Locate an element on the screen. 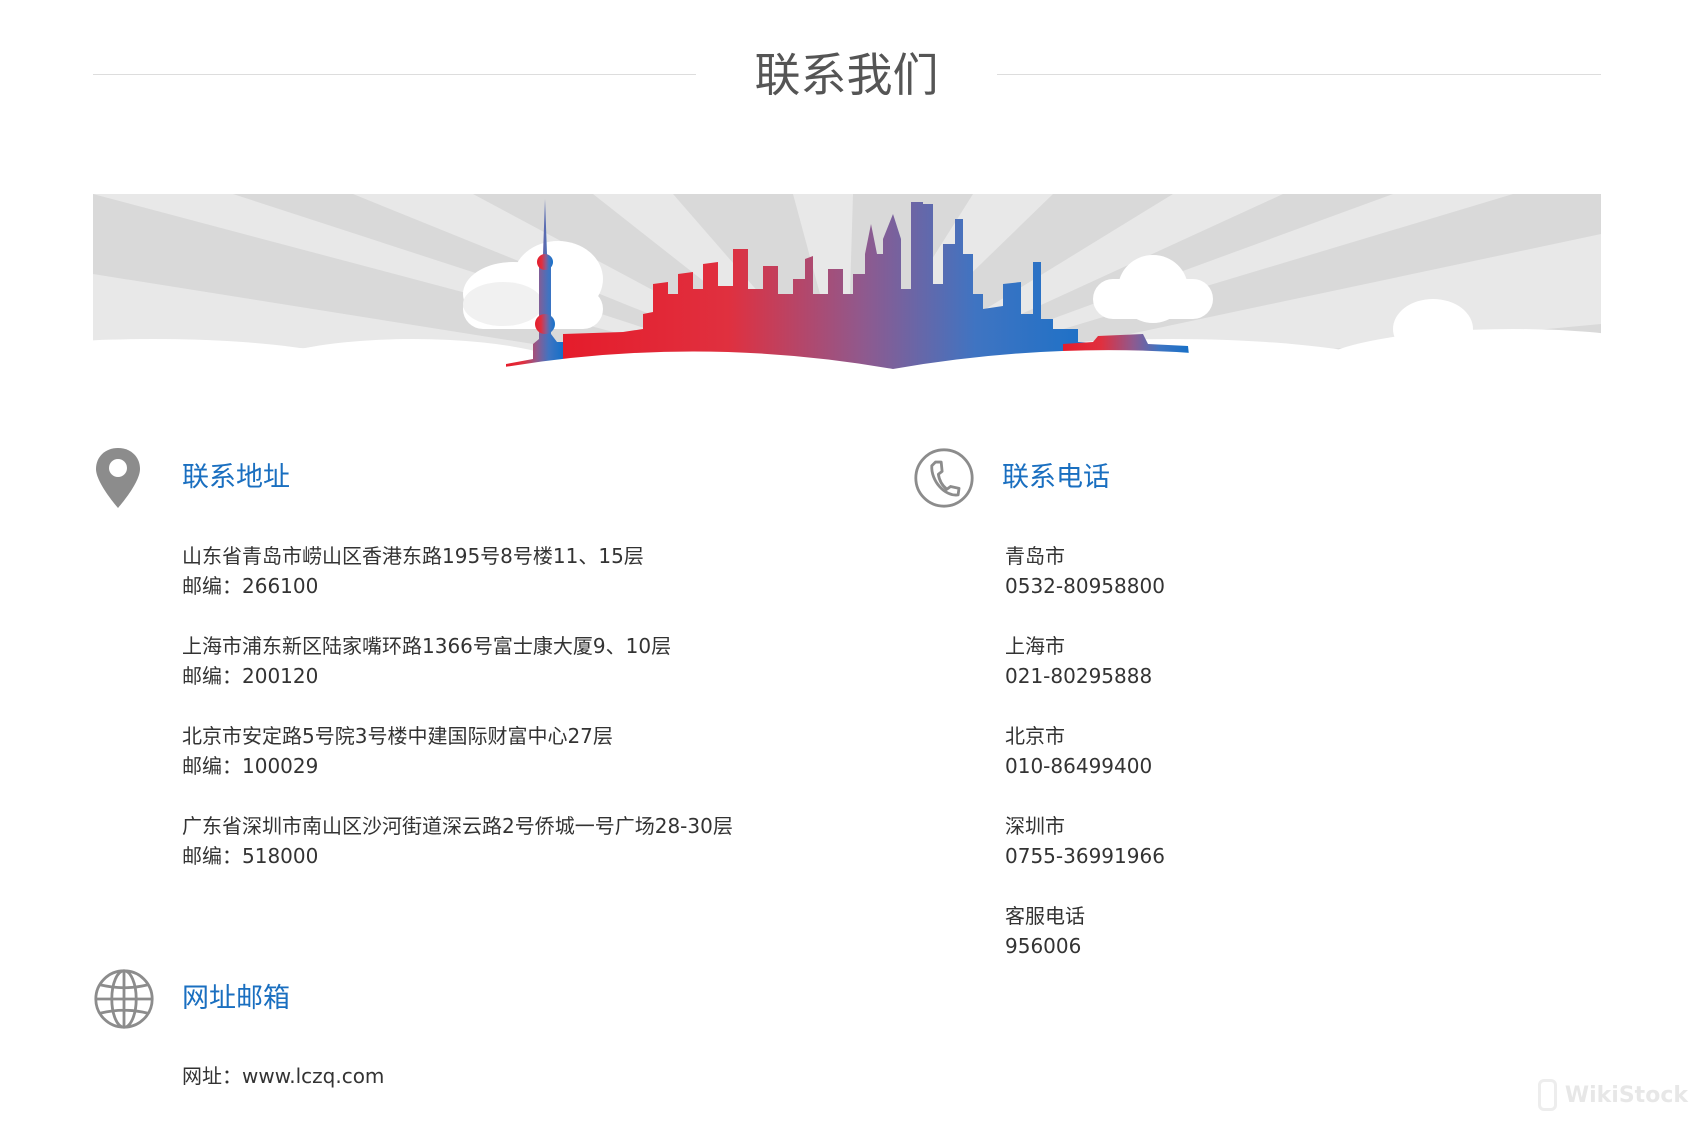 This screenshot has width=1694, height=1122. address-item: 广东省深圳市南山区沙河街道深云路2号侨城一号广场28-30层 邮编：518000 is located at coordinates (457, 841).